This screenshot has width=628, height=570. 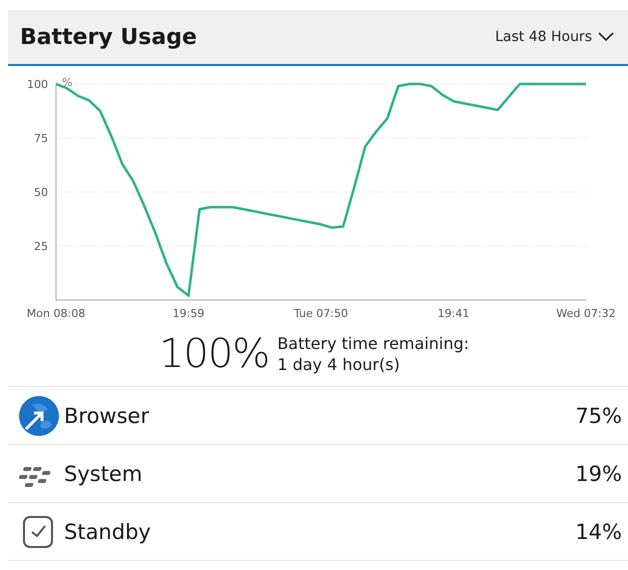 What do you see at coordinates (454, 313) in the screenshot?
I see `x-tick-label: 19:41` at bounding box center [454, 313].